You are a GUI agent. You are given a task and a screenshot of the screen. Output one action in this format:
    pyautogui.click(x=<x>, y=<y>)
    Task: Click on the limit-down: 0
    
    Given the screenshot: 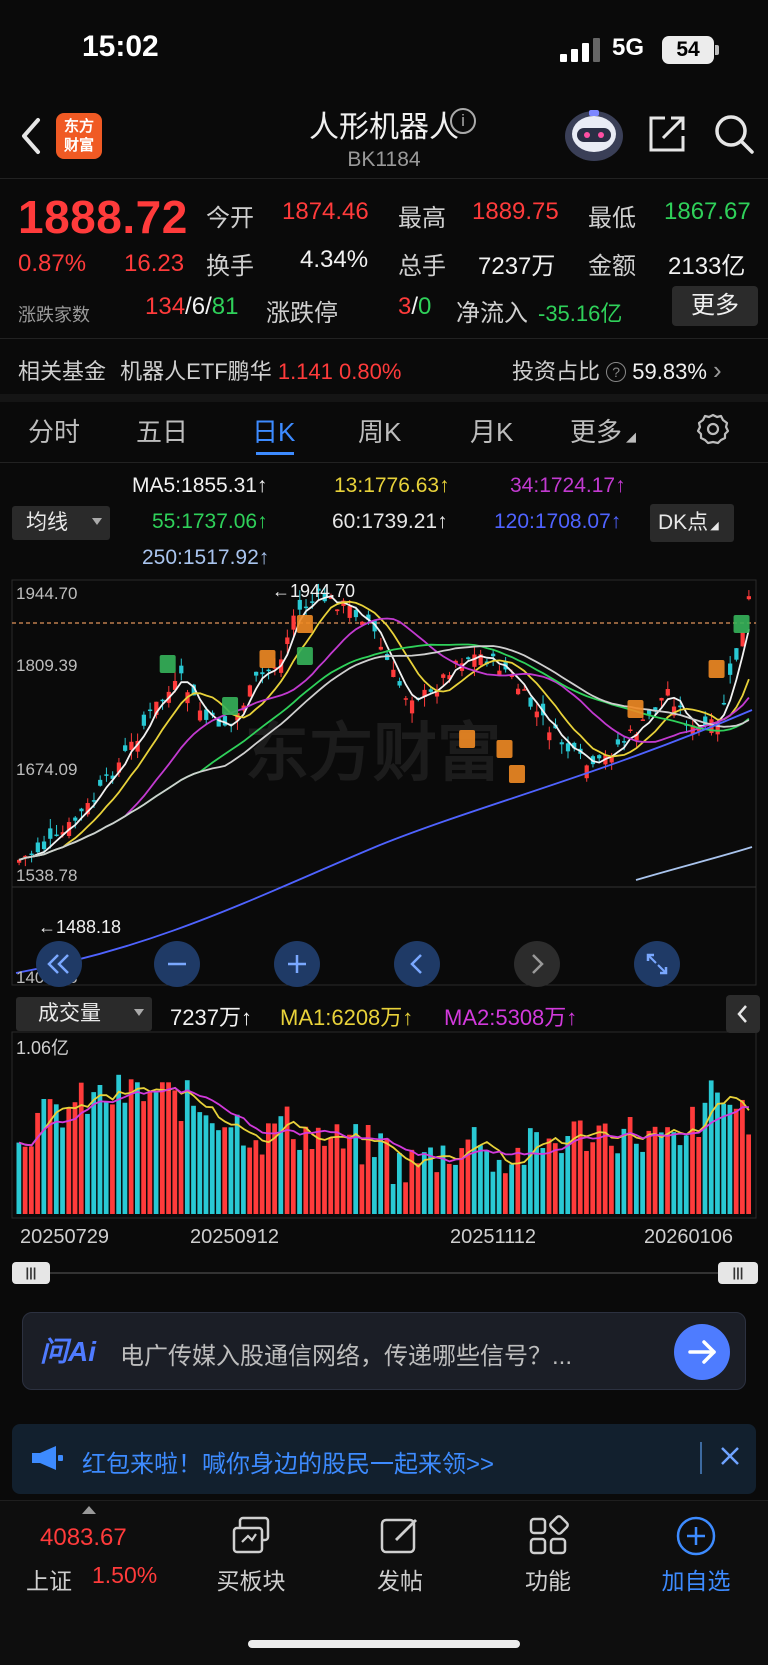 What is the action you would take?
    pyautogui.click(x=425, y=306)
    